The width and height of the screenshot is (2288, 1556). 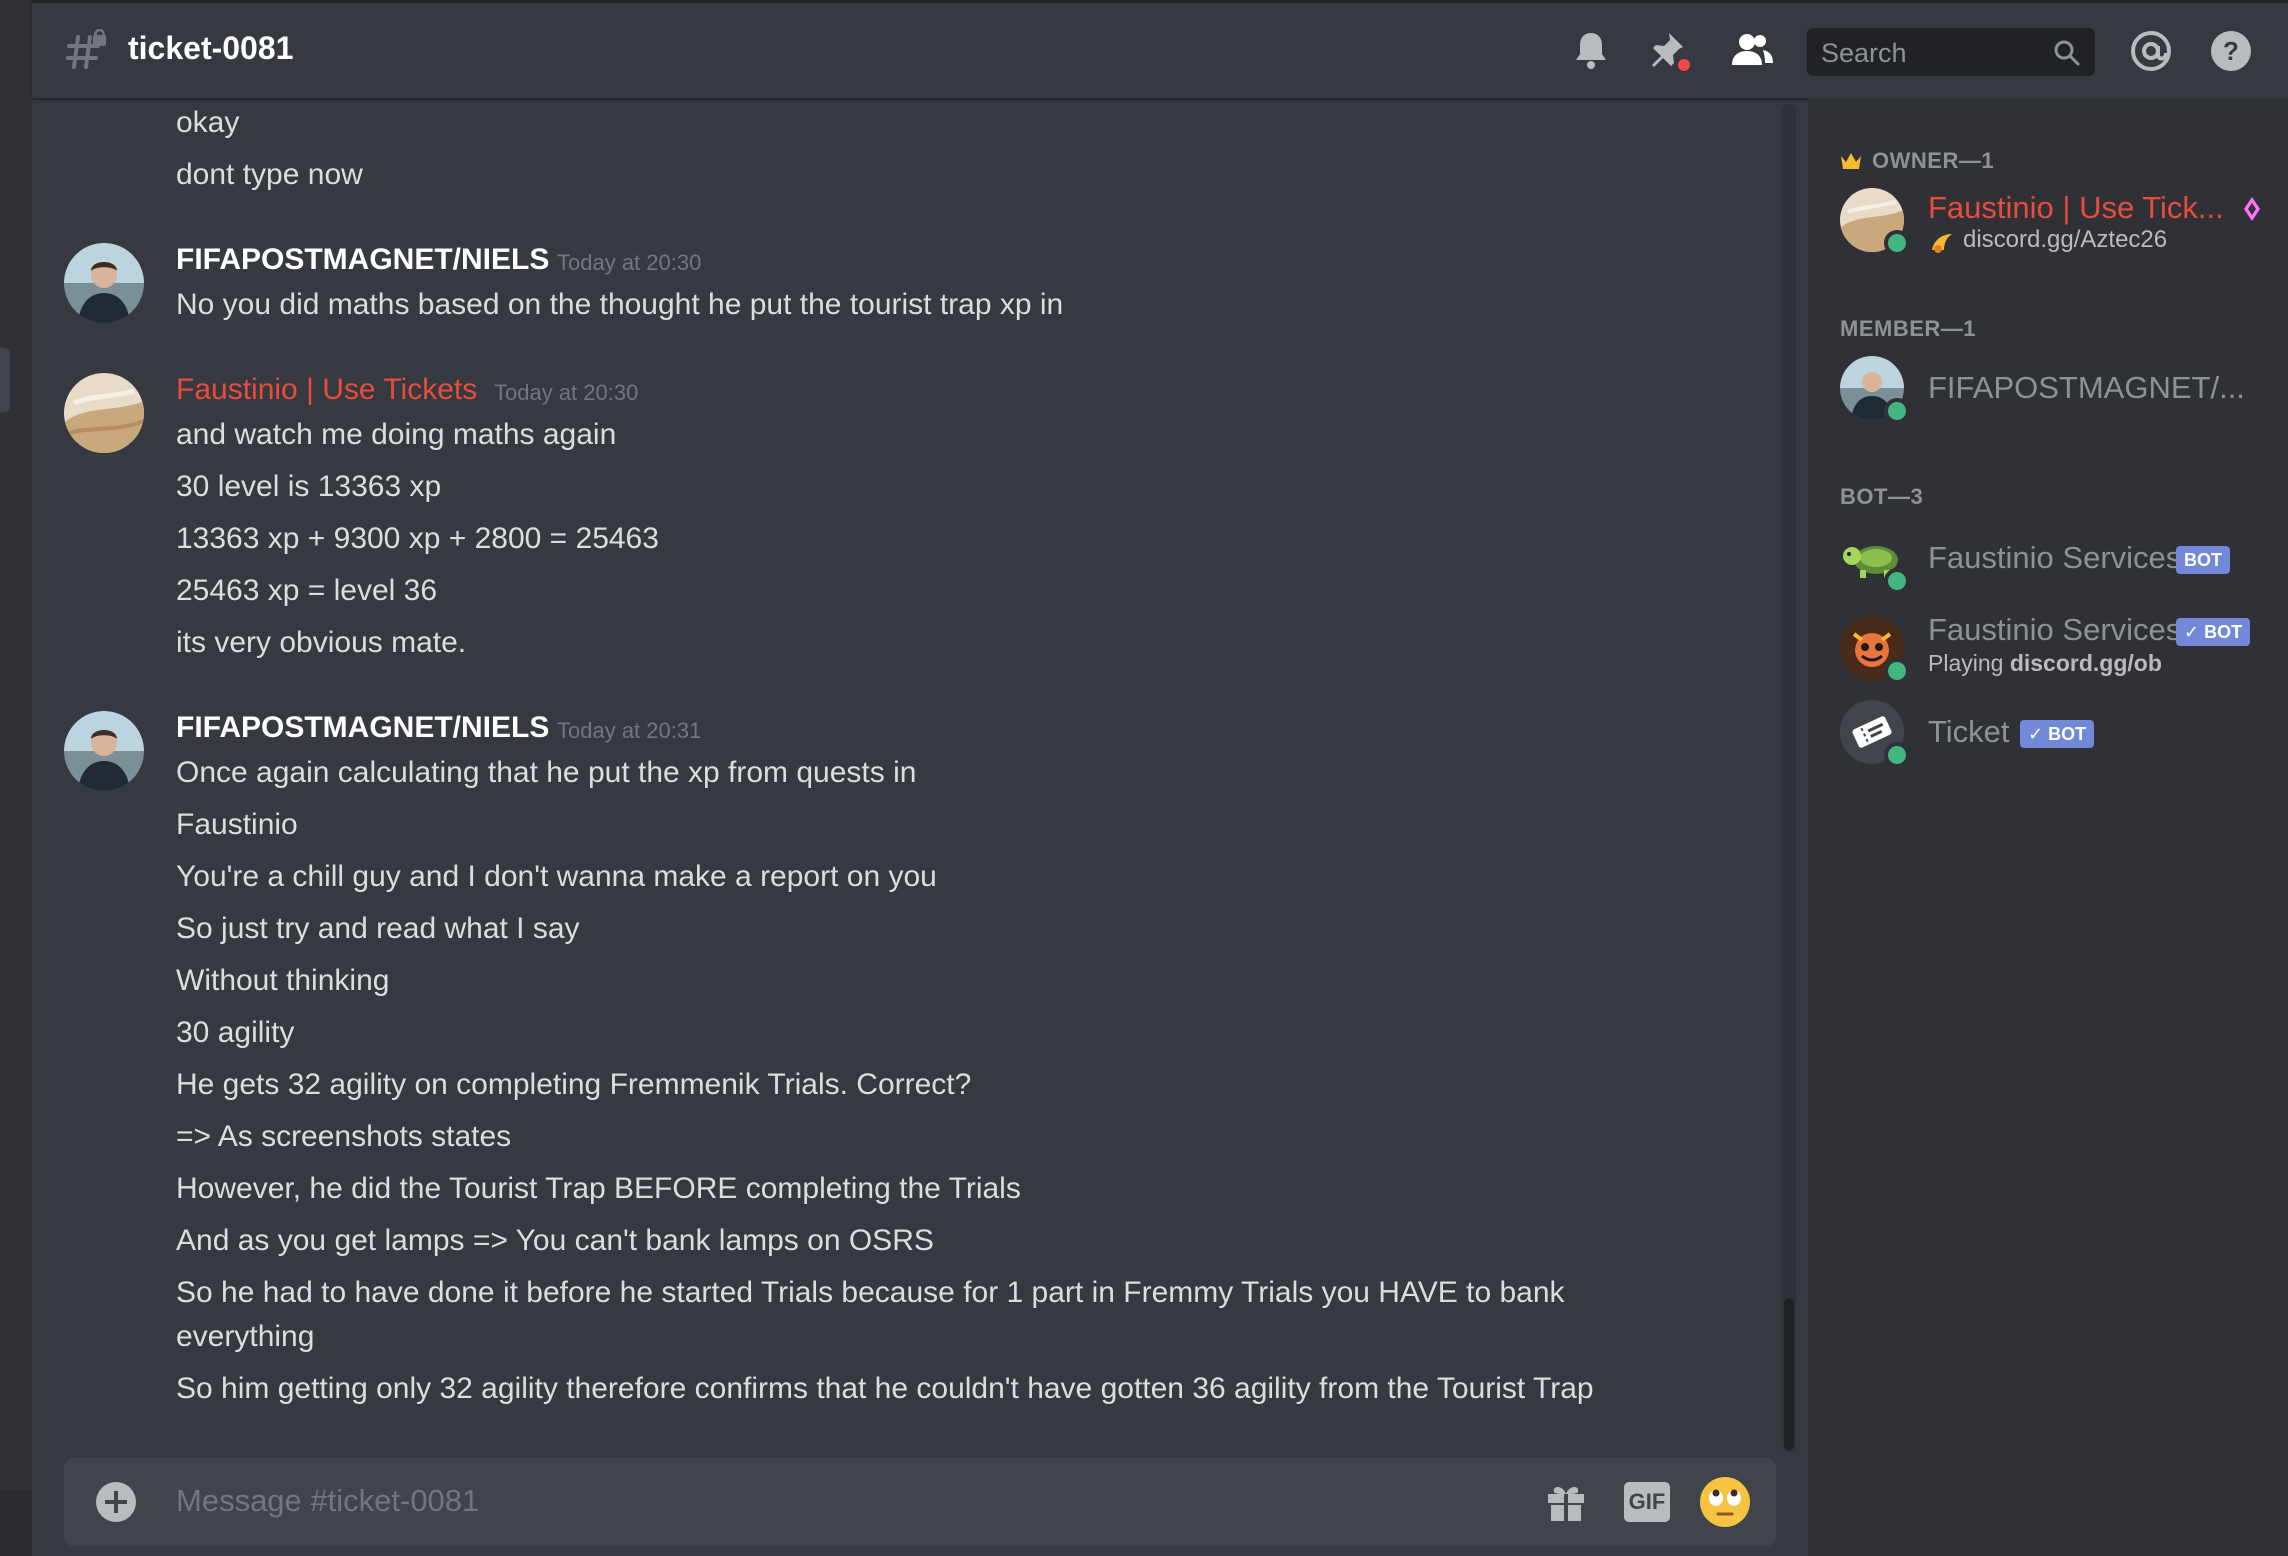 What do you see at coordinates (1160, 49) in the screenshot?
I see `channel-header: ticket-0081 Search ?` at bounding box center [1160, 49].